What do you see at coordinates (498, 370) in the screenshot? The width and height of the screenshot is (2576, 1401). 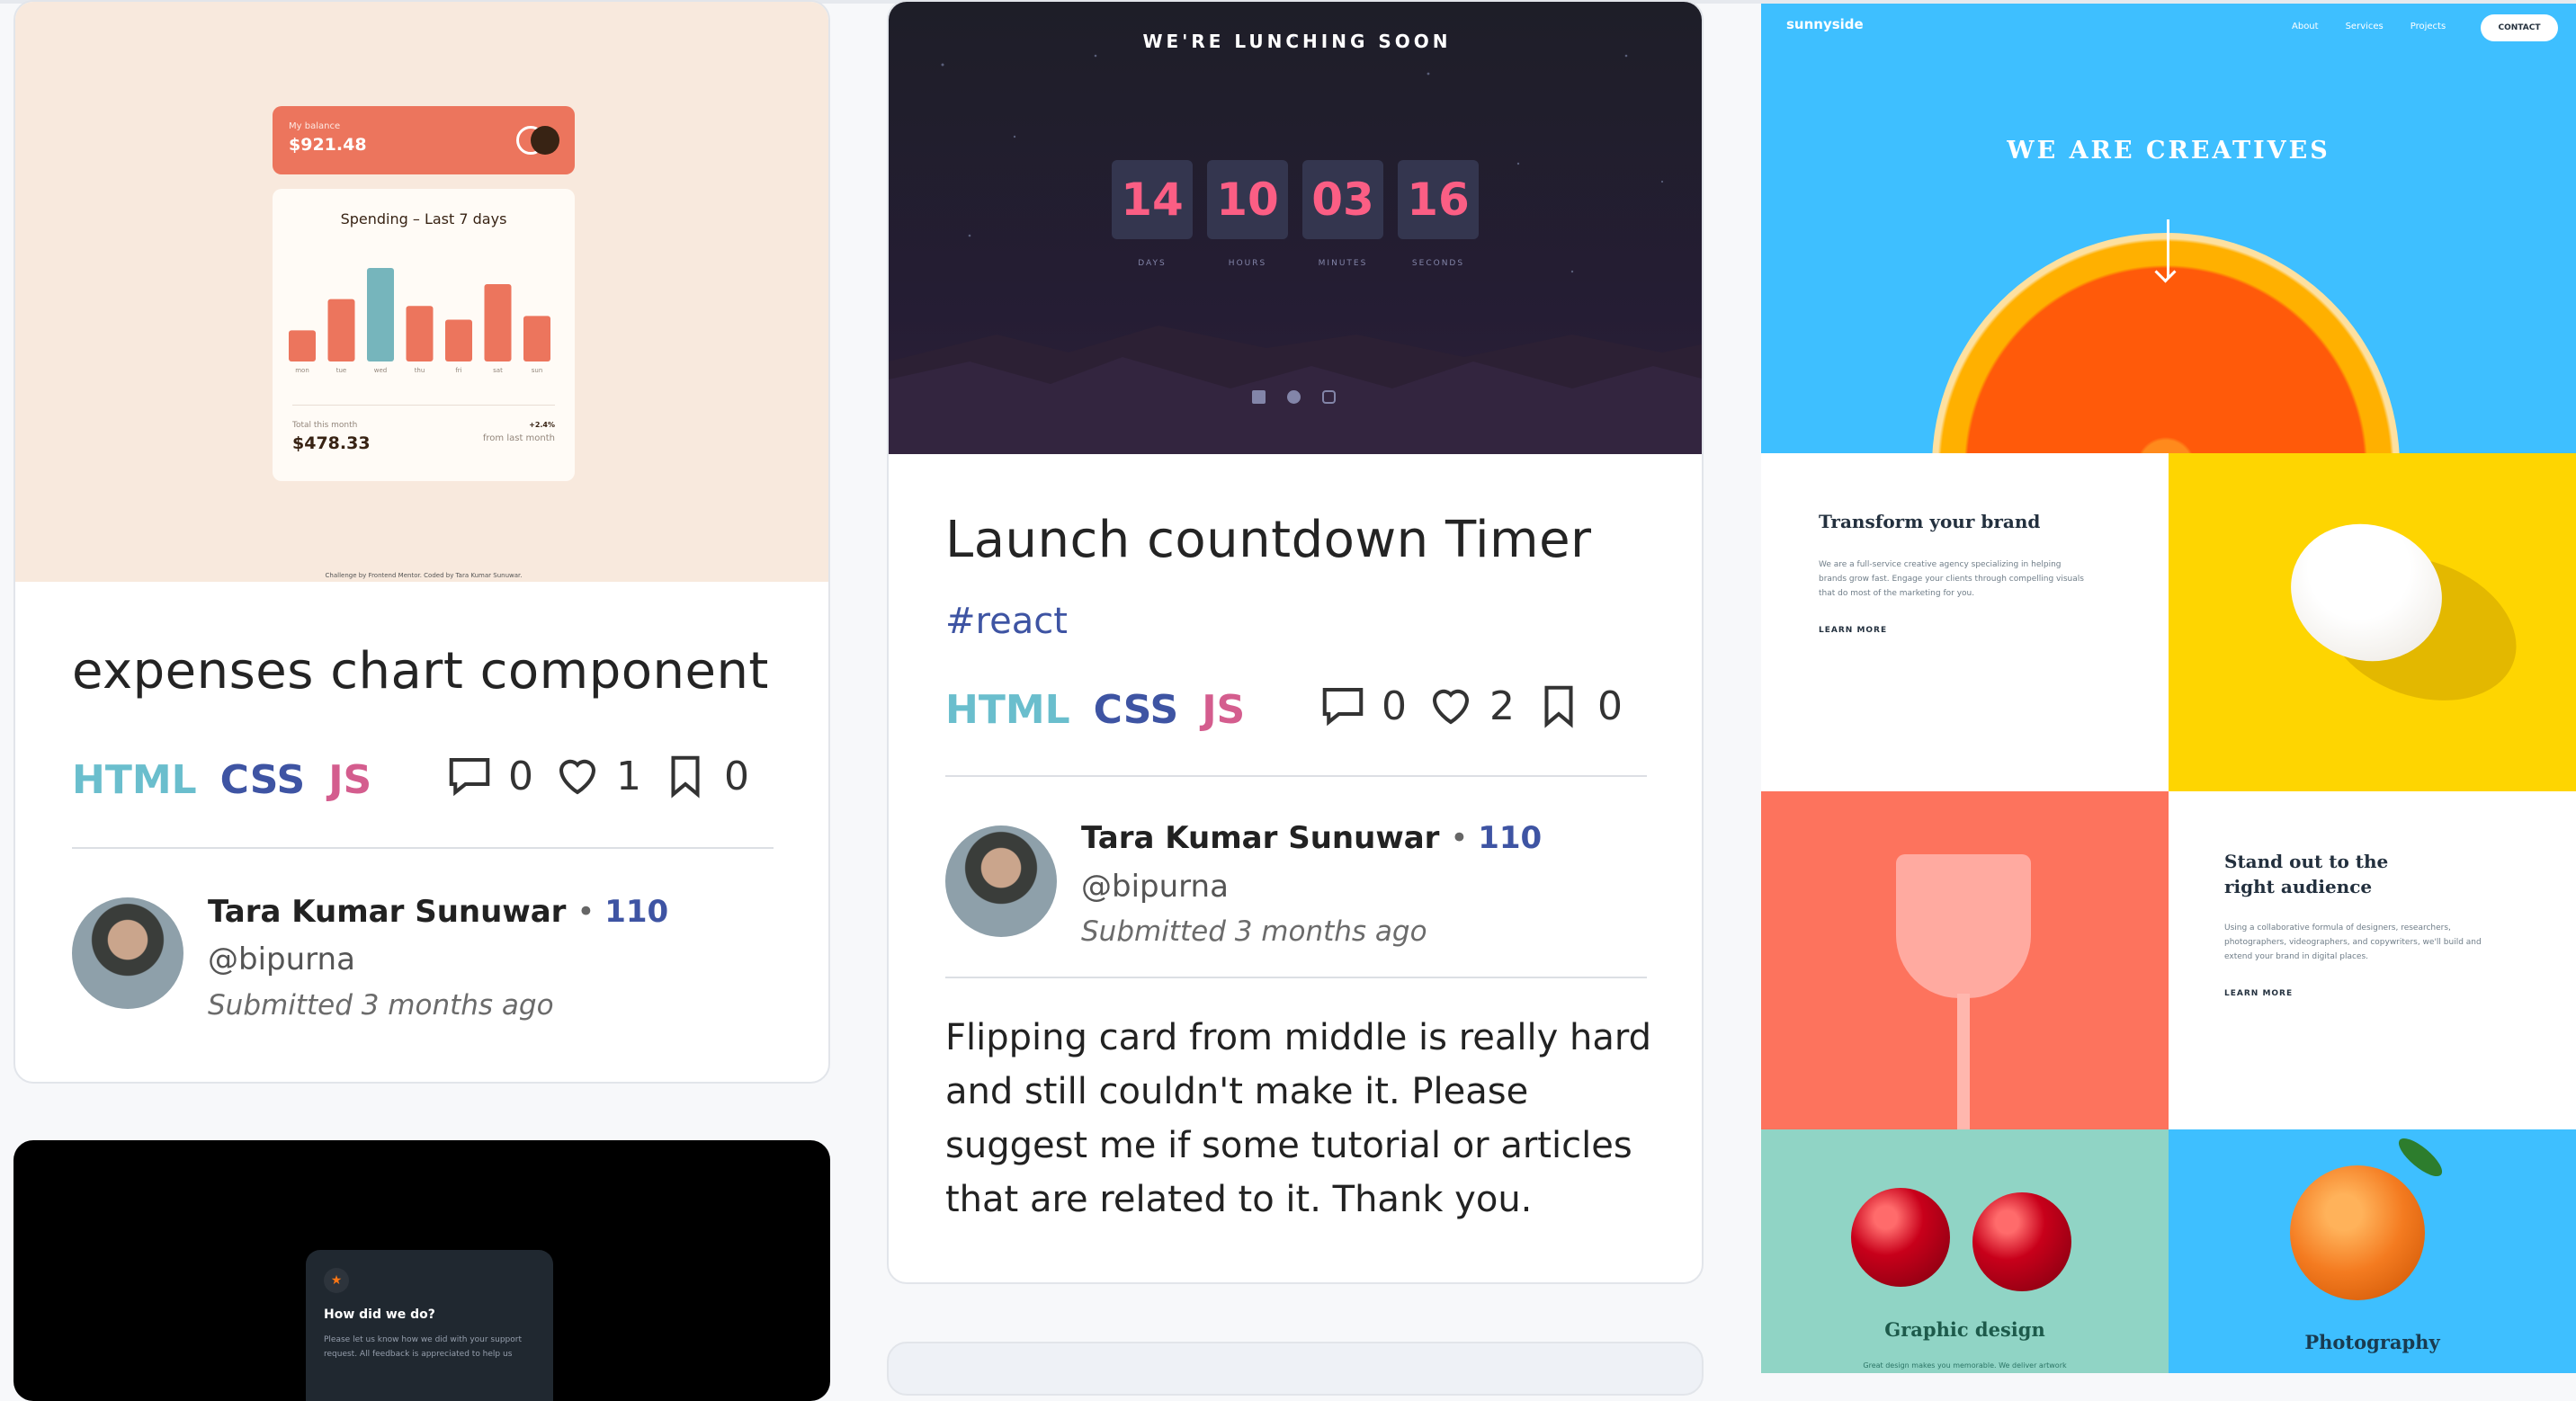 I see `chart-day-label: sat` at bounding box center [498, 370].